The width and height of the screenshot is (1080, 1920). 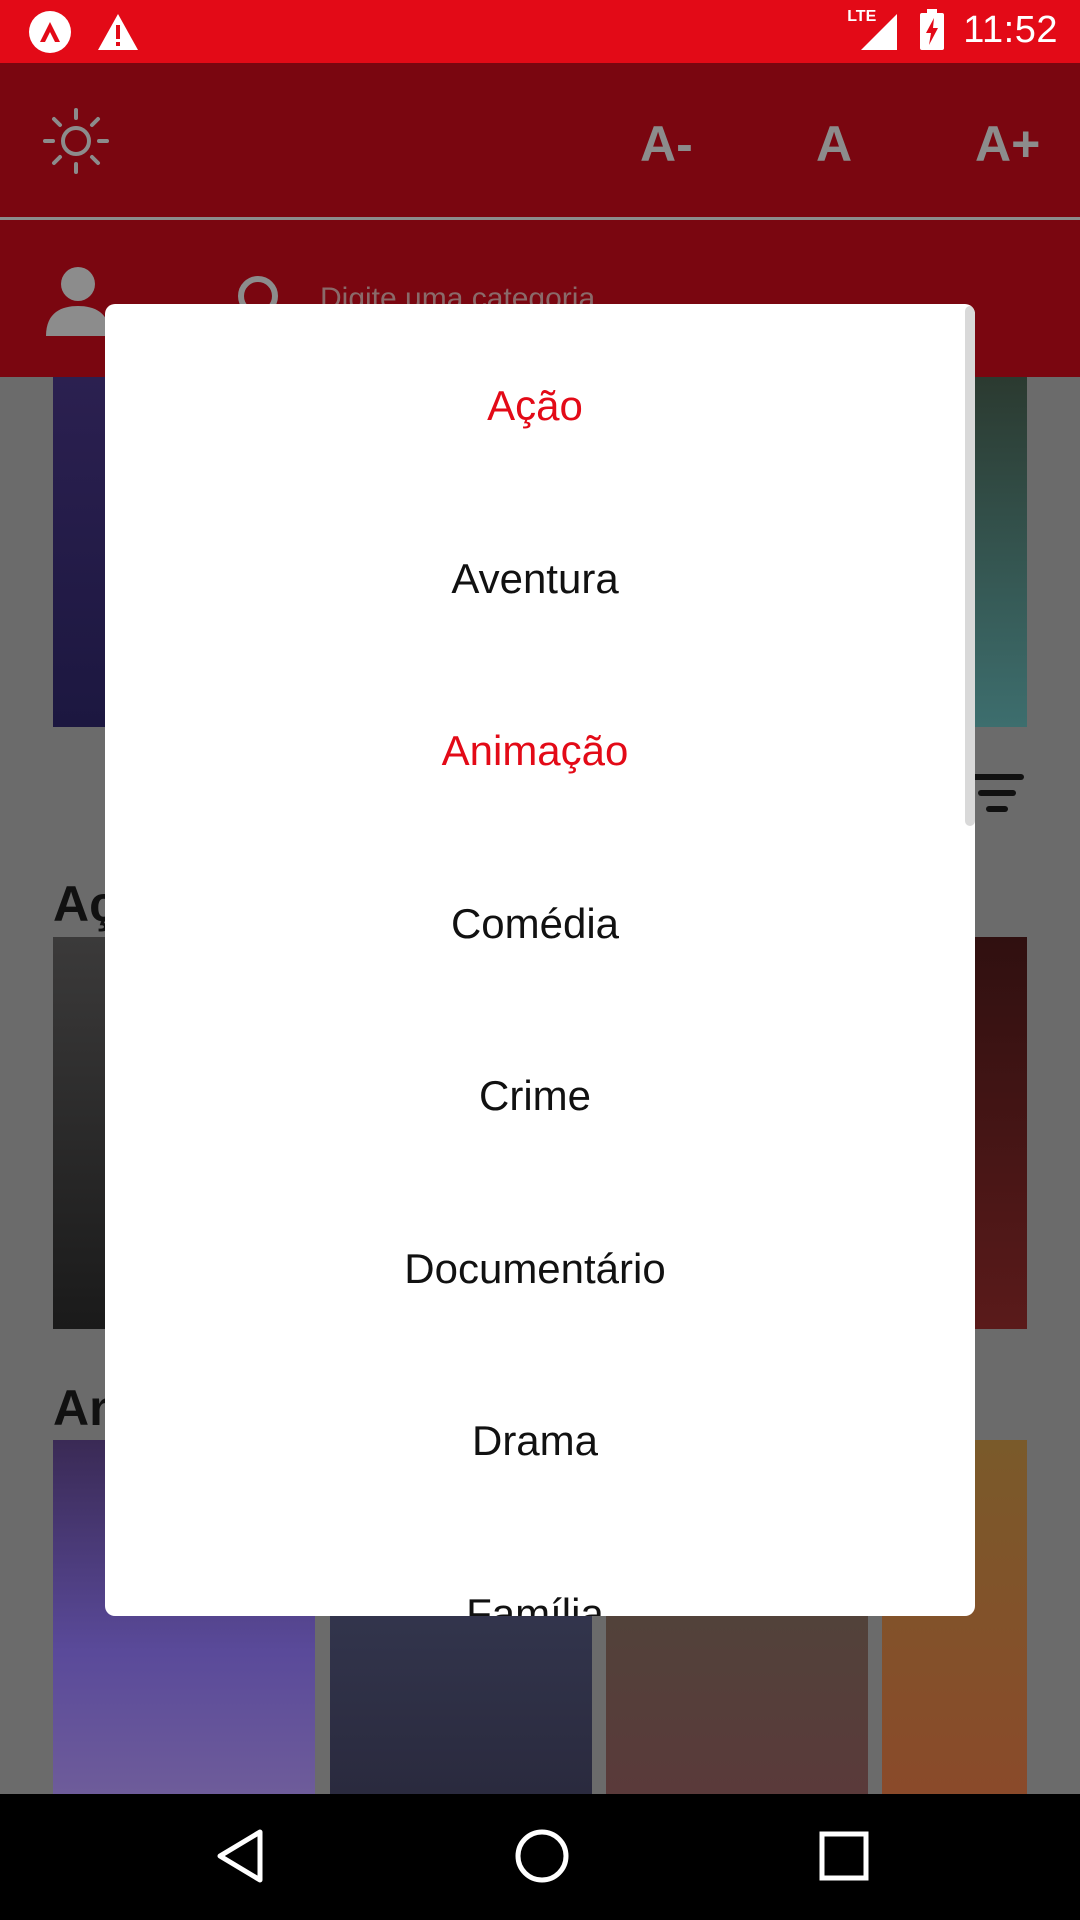 What do you see at coordinates (970, 566) in the screenshot?
I see `dialog-scrollbar` at bounding box center [970, 566].